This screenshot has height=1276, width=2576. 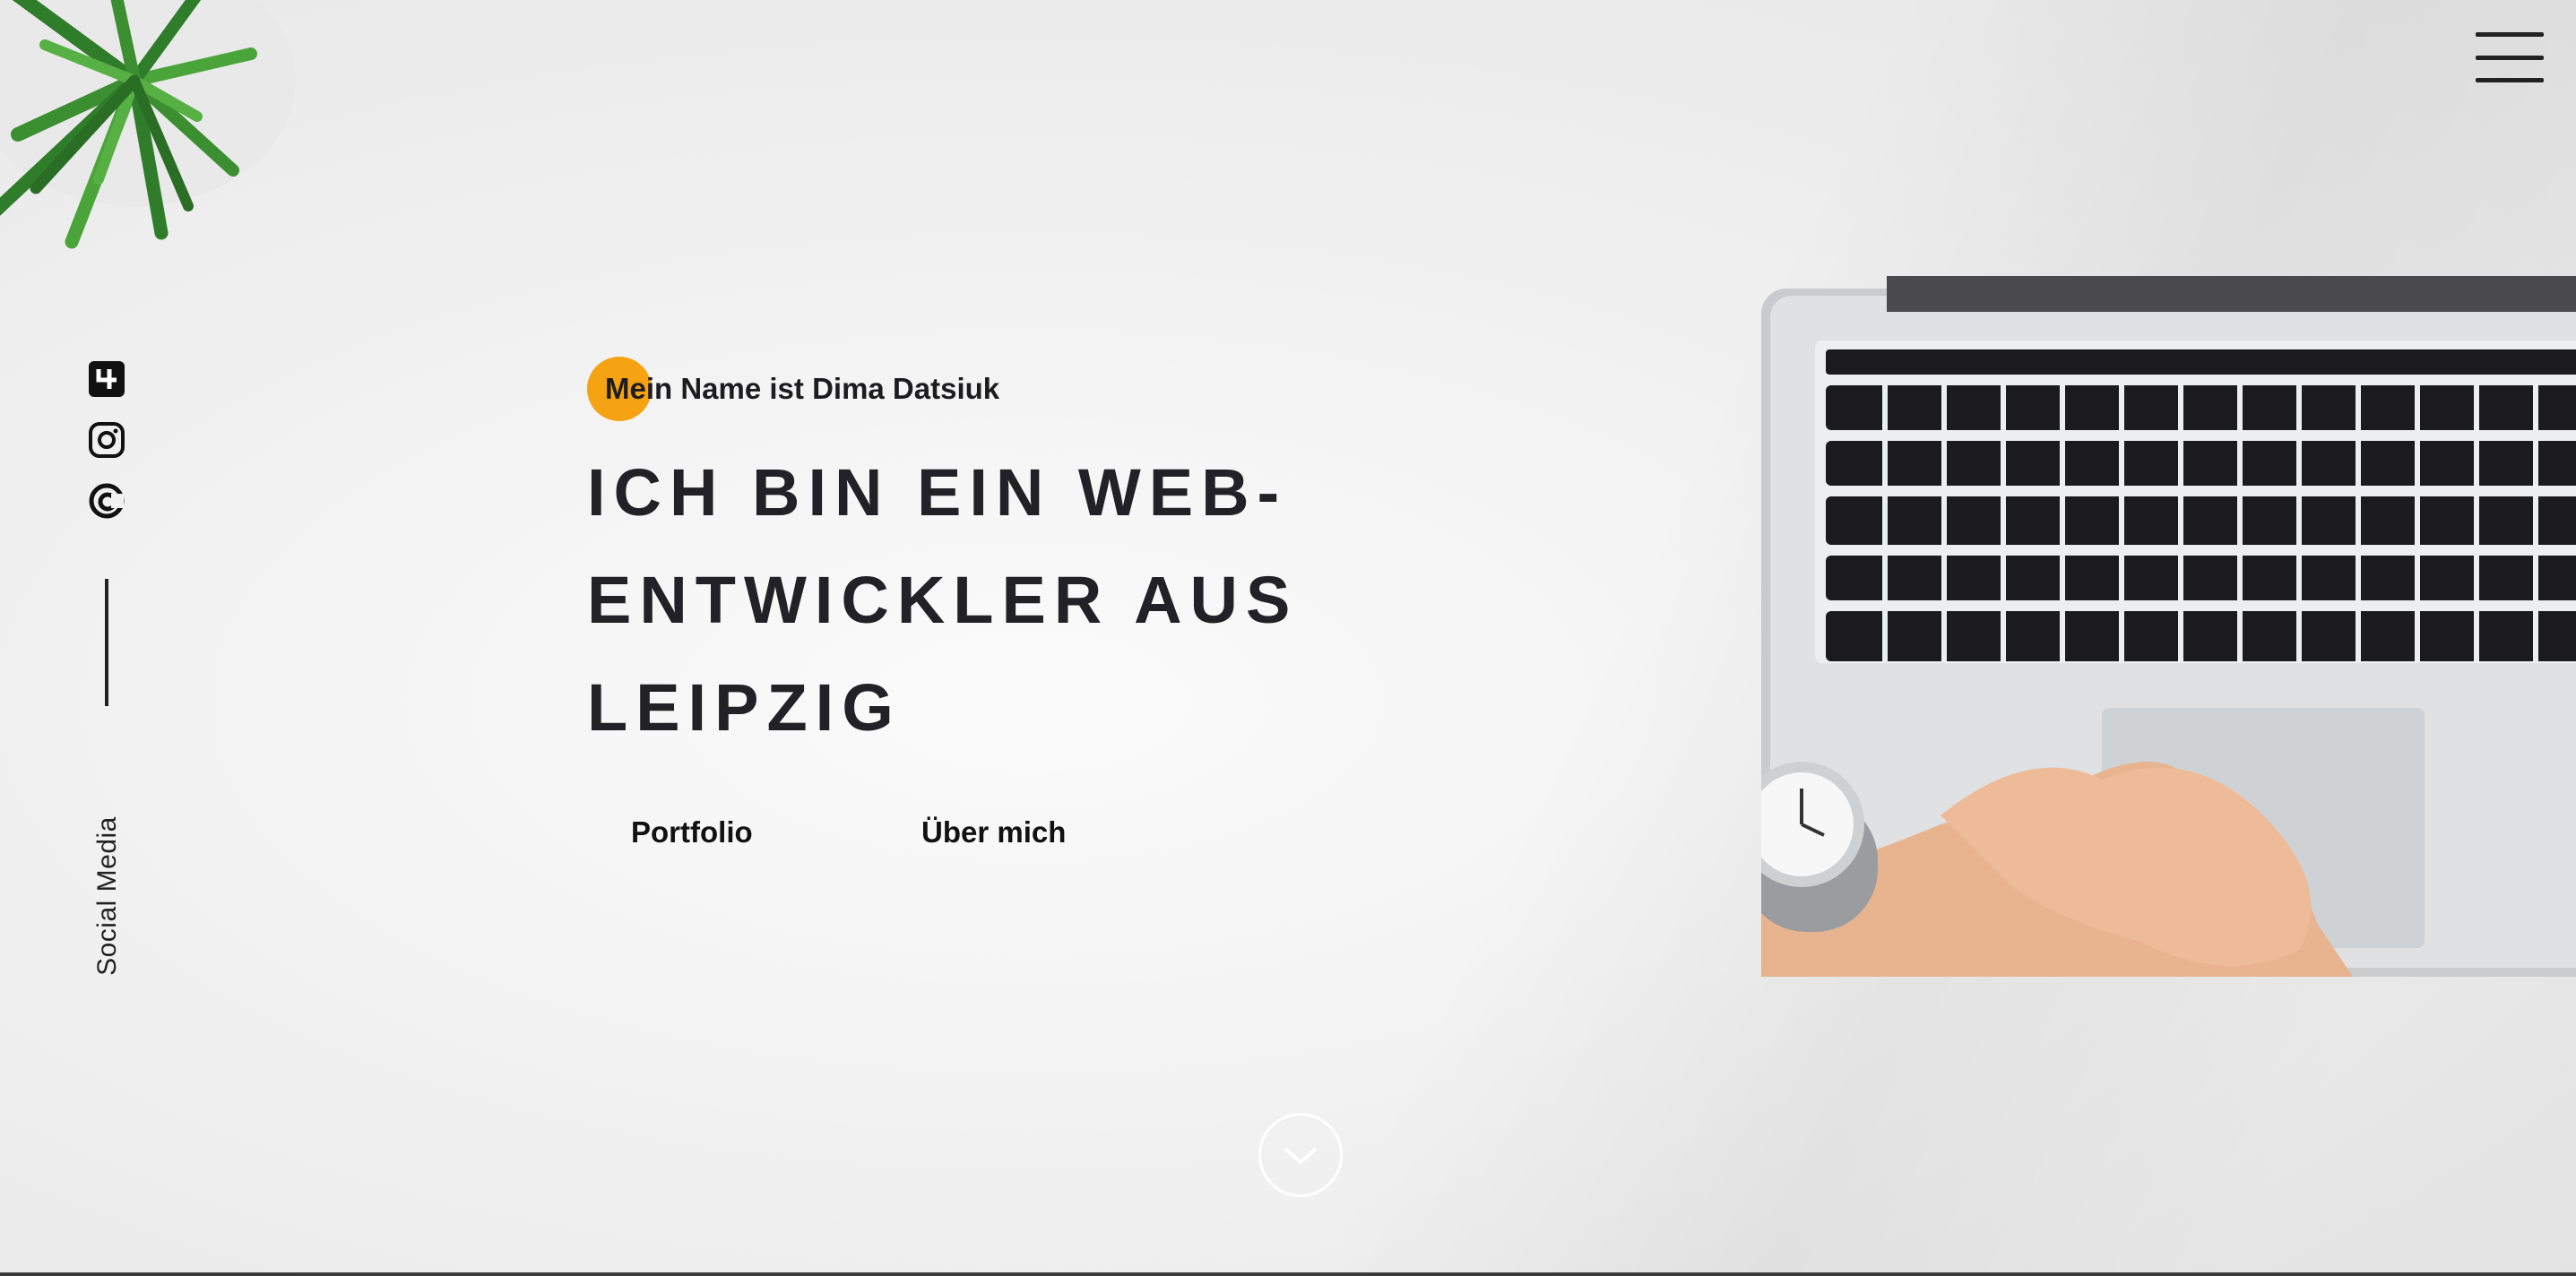 I want to click on about-button: Über mich, so click(x=993, y=832).